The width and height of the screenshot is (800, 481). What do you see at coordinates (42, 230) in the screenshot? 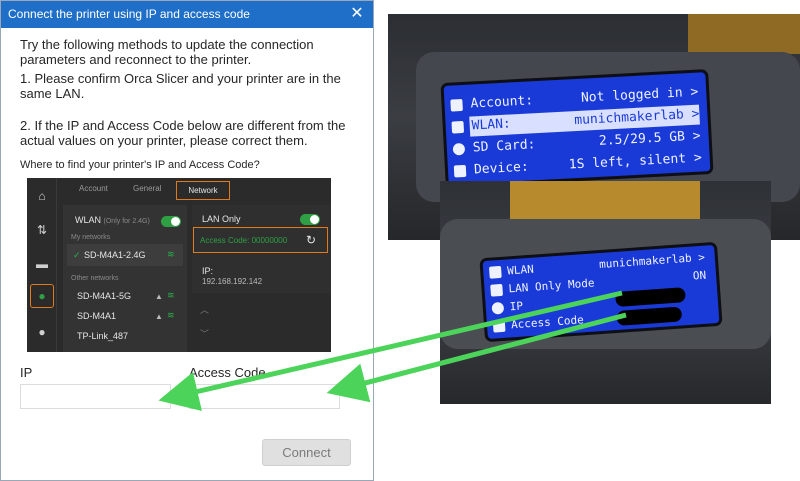
I see `sort-icon: ⇅` at bounding box center [42, 230].